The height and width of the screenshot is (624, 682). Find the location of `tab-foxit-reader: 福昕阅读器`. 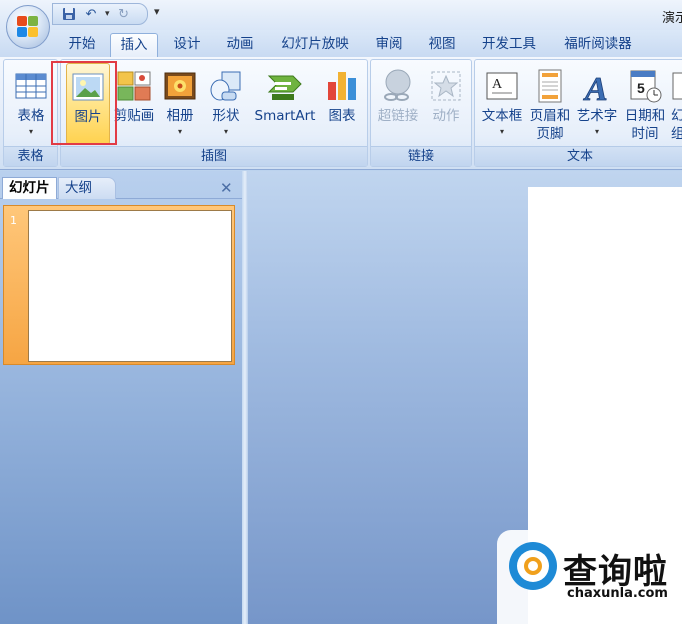

tab-foxit-reader: 福昕阅读器 is located at coordinates (598, 45).